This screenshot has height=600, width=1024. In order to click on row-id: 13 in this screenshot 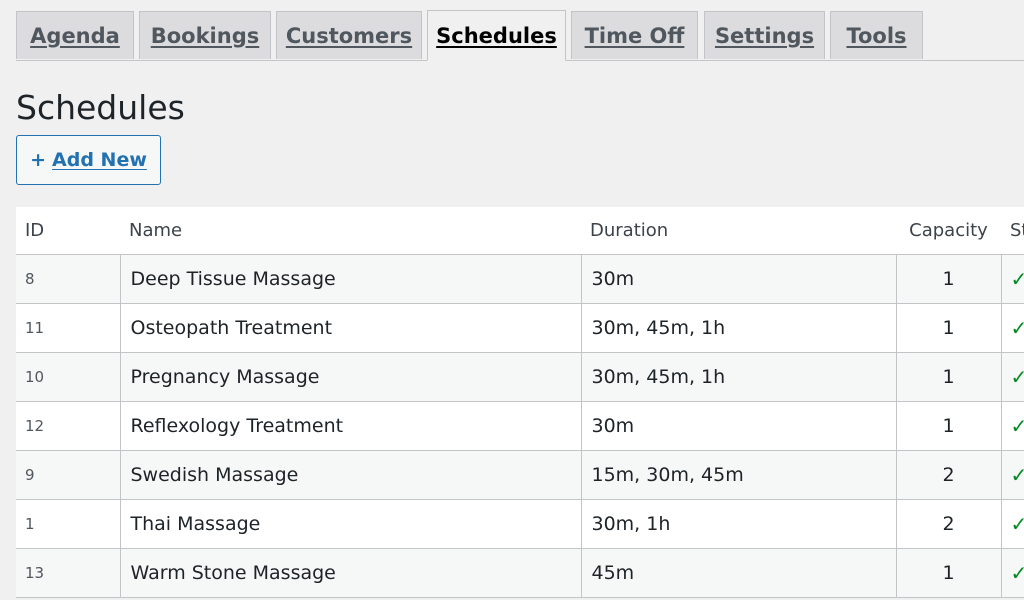, I will do `click(68, 573)`.